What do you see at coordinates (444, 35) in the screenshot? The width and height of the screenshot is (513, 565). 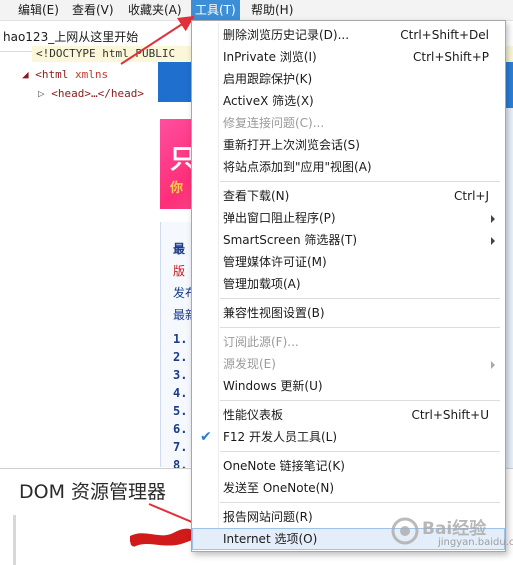 I see `menu-item-shortcut: Ctrl+Shift+Del` at bounding box center [444, 35].